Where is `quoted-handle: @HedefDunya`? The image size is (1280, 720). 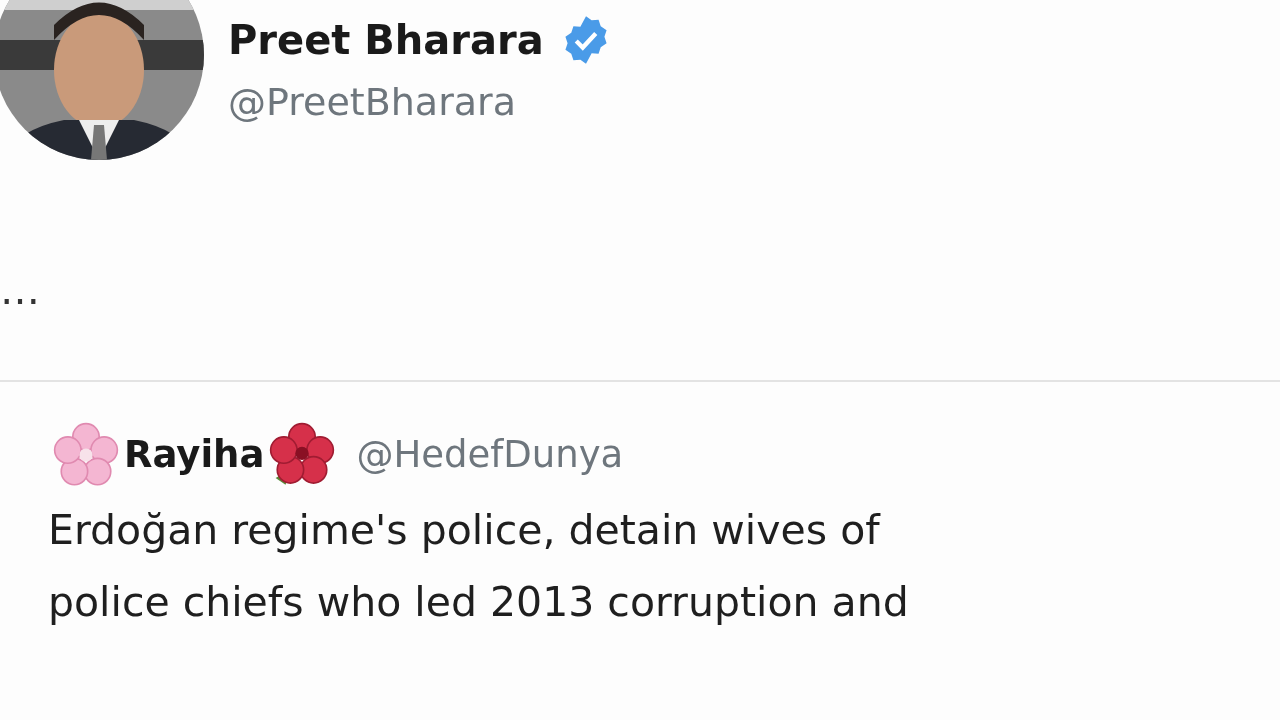 quoted-handle: @HedefDunya is located at coordinates (490, 455).